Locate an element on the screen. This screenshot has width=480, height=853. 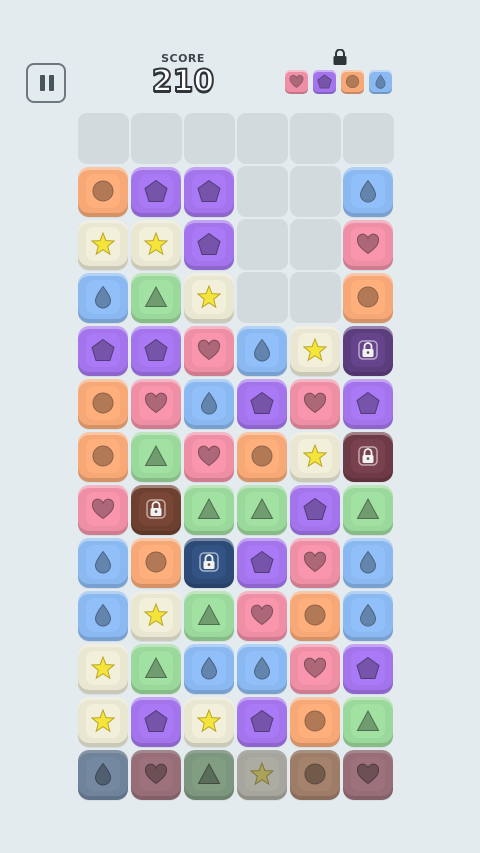
unlock-target-drop is located at coordinates (380, 82).